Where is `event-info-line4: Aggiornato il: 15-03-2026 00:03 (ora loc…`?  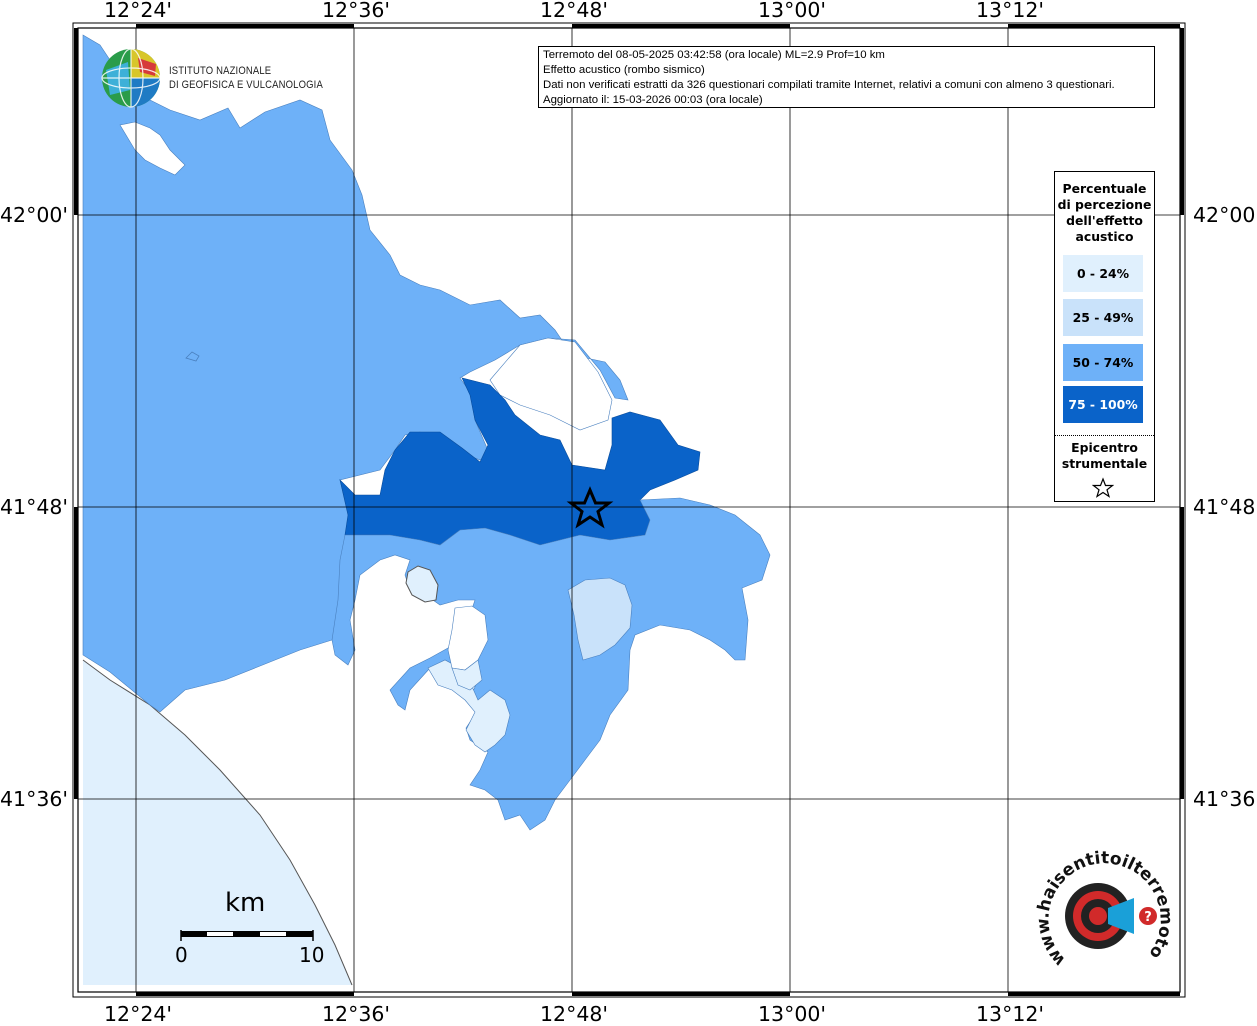 event-info-line4: Aggiornato il: 15-03-2026 00:03 (ora loc… is located at coordinates (653, 100).